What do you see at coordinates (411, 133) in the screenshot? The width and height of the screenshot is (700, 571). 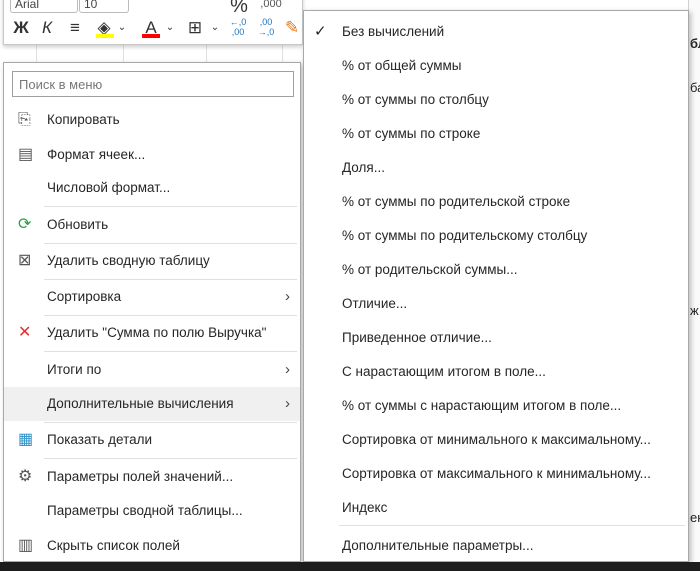 I see `menu-item-label: % от суммы по строке` at bounding box center [411, 133].